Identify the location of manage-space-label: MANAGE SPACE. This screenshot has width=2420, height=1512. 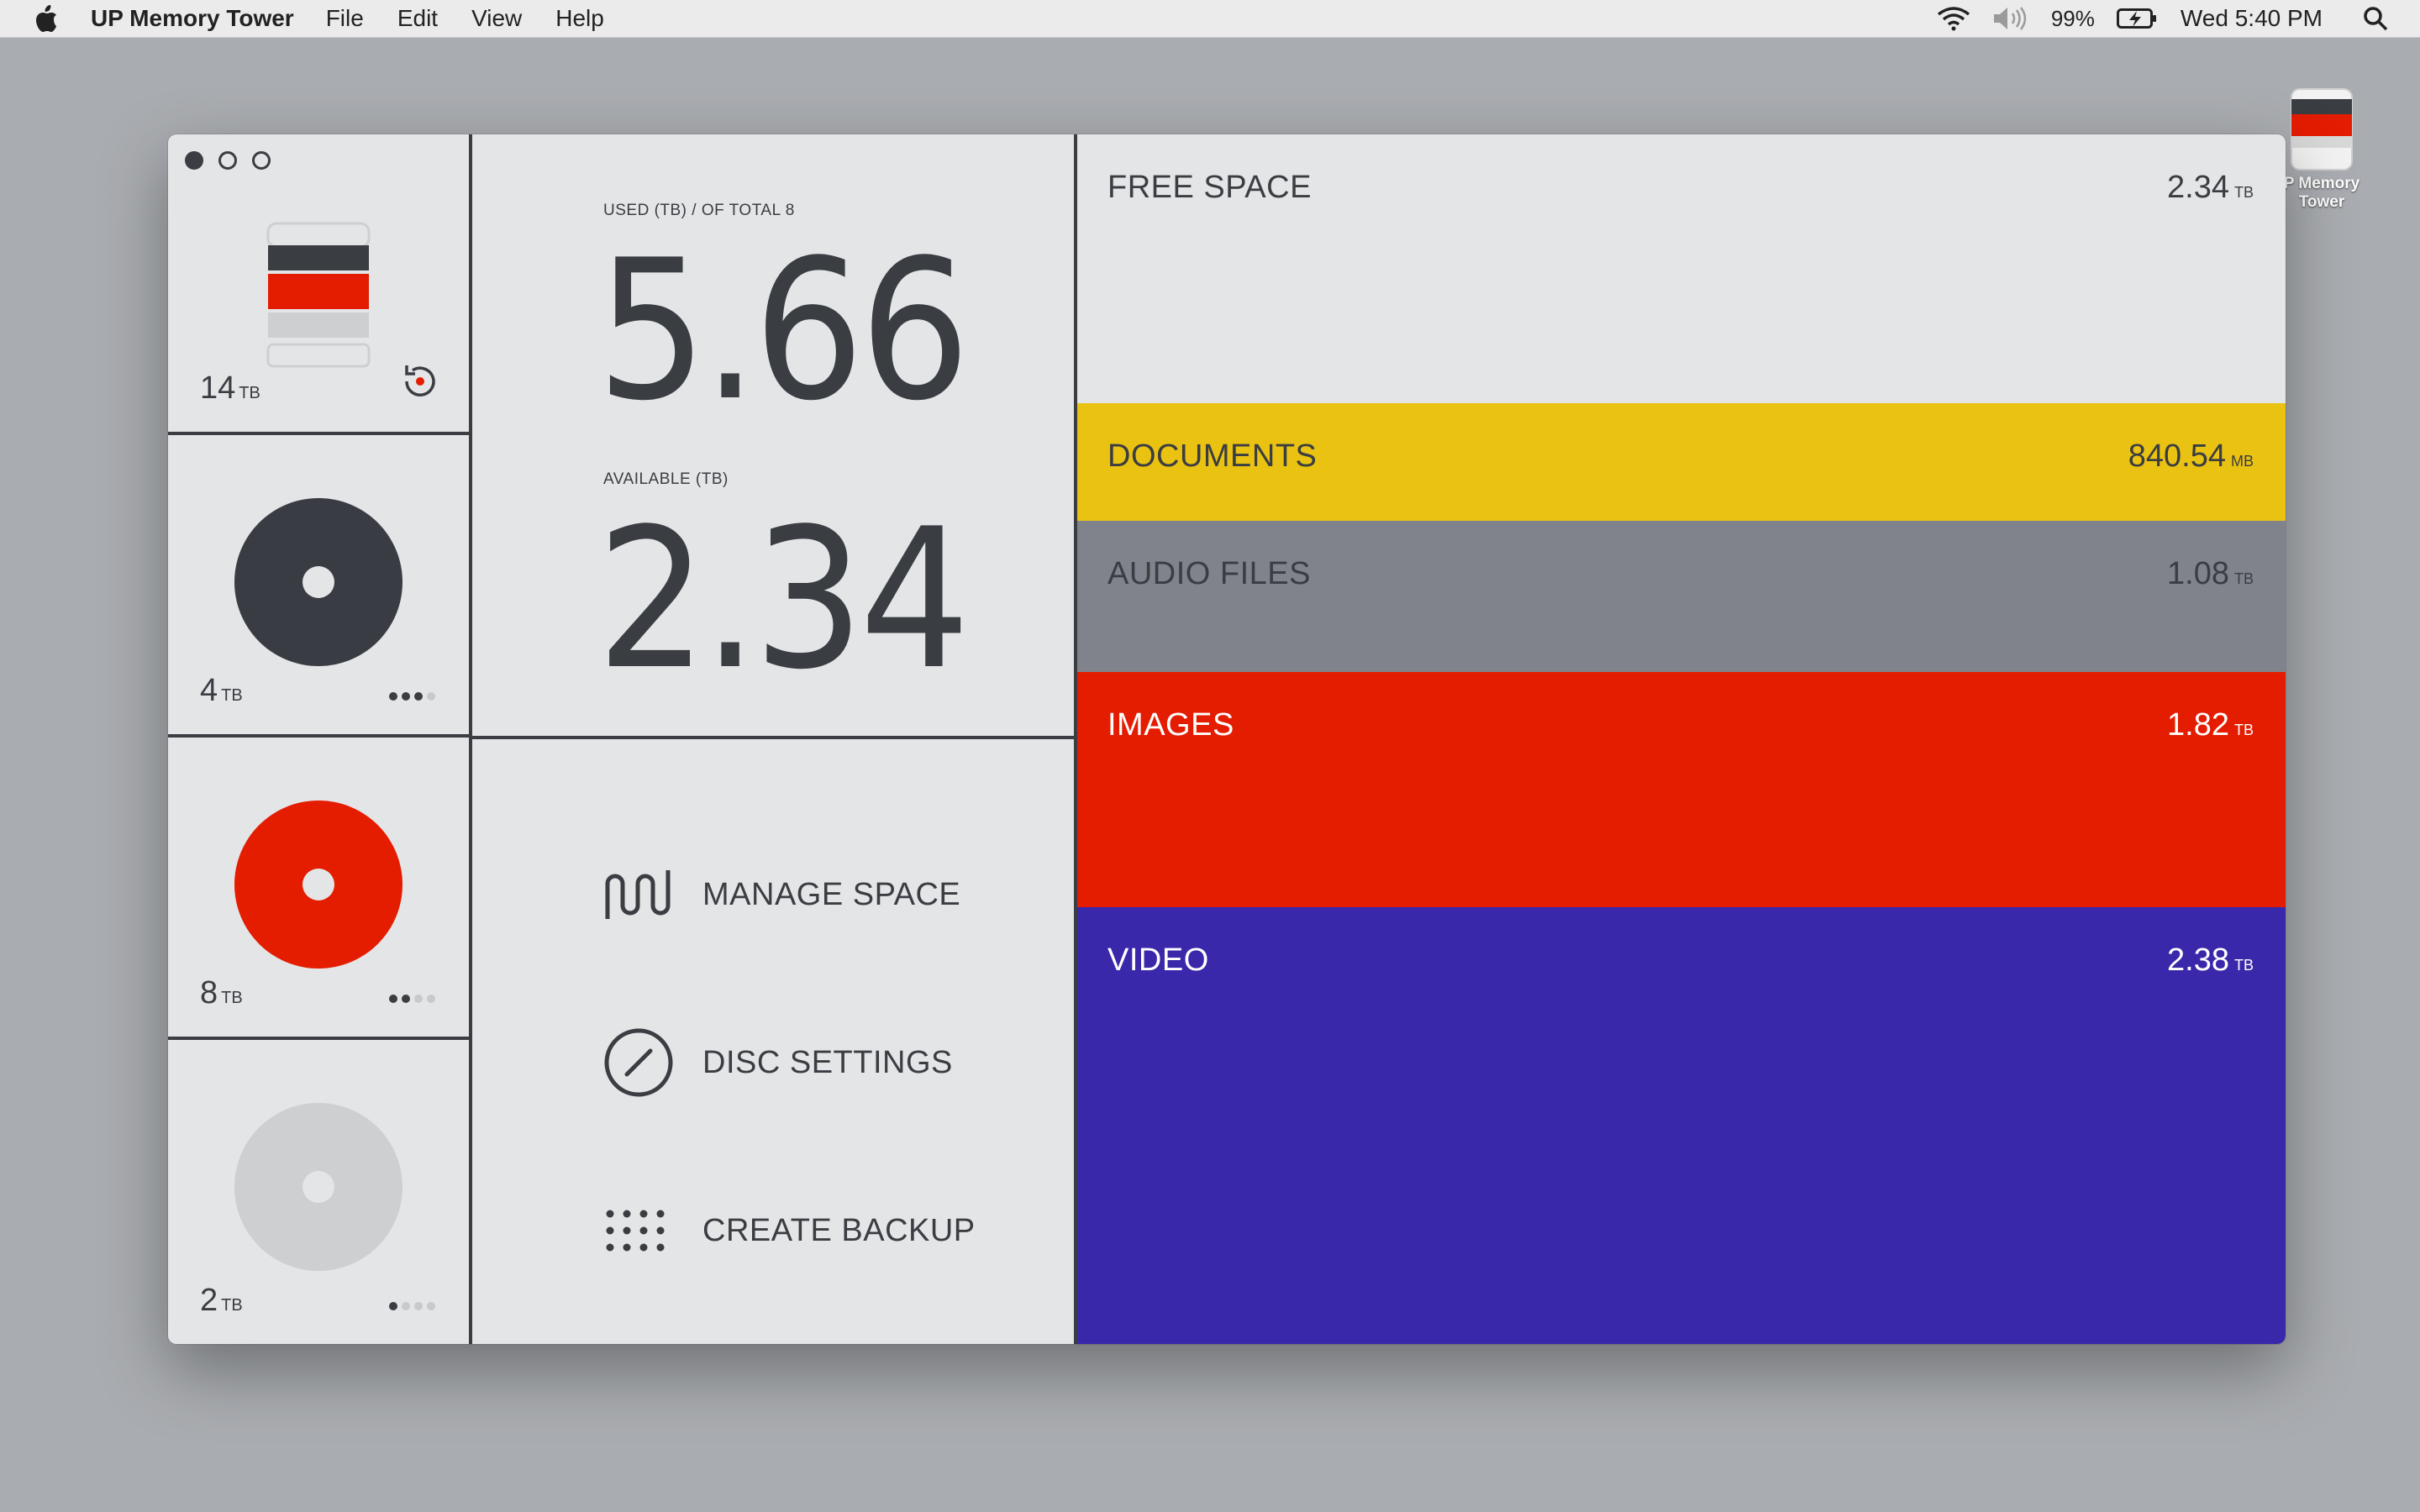
(831, 894).